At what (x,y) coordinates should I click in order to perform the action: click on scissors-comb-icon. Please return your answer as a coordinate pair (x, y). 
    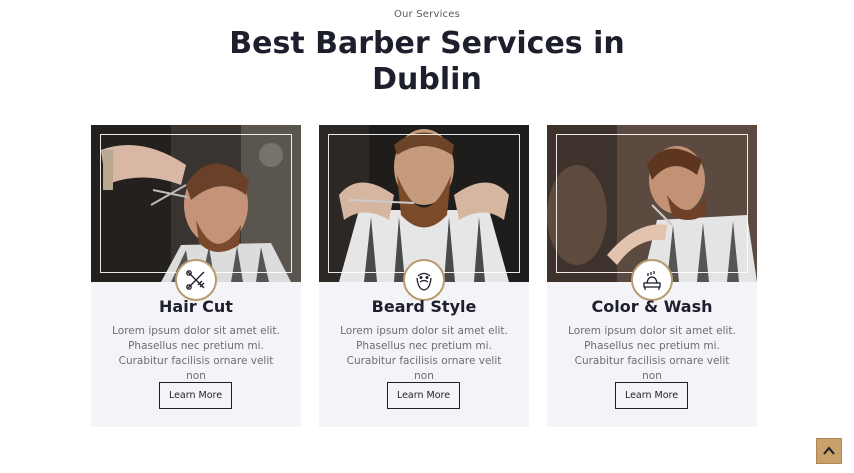
    Looking at the image, I should click on (196, 280).